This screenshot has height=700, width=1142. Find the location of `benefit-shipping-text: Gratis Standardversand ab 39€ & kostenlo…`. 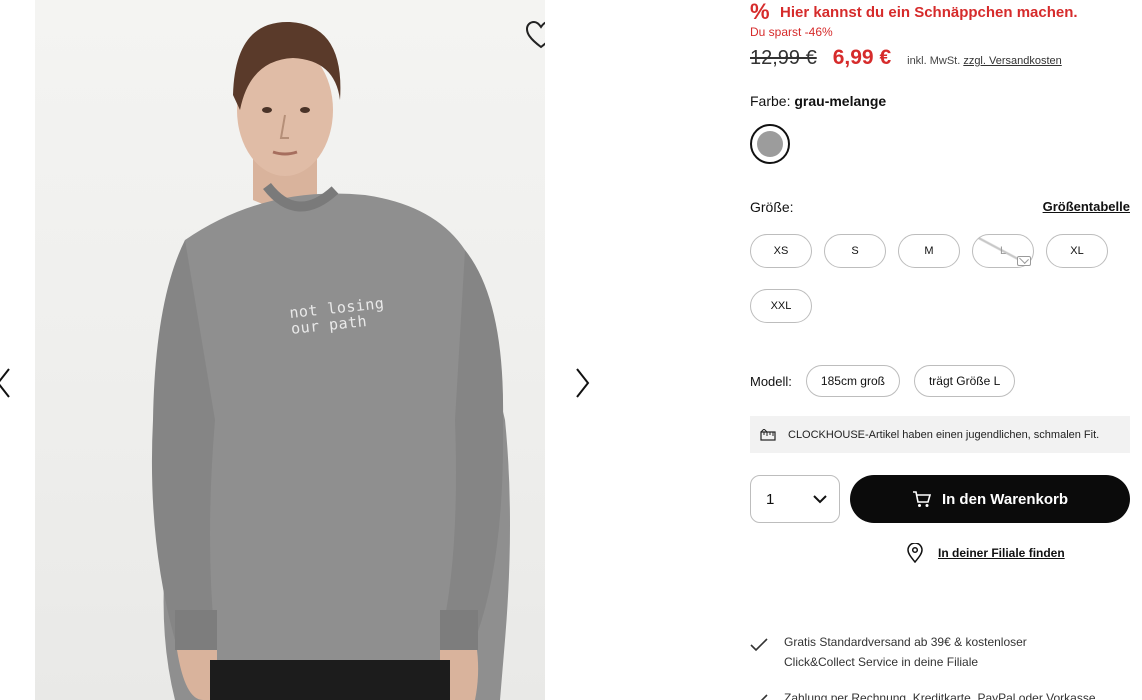

benefit-shipping-text: Gratis Standardversand ab 39€ & kostenlo… is located at coordinates (905, 652).